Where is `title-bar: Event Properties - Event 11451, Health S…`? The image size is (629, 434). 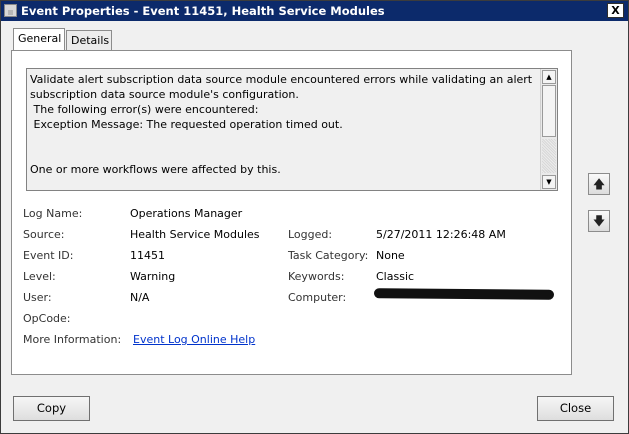
title-bar: Event Properties - Event 11451, Health S… is located at coordinates (314, 11).